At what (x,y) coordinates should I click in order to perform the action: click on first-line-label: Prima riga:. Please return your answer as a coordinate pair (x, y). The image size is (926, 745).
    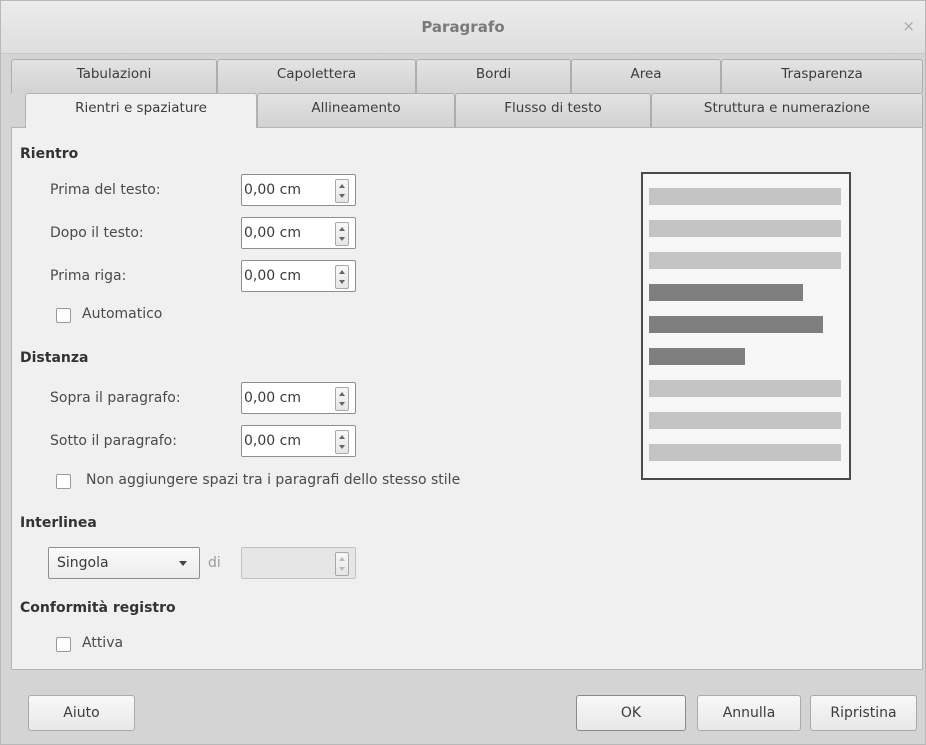
    Looking at the image, I should click on (88, 276).